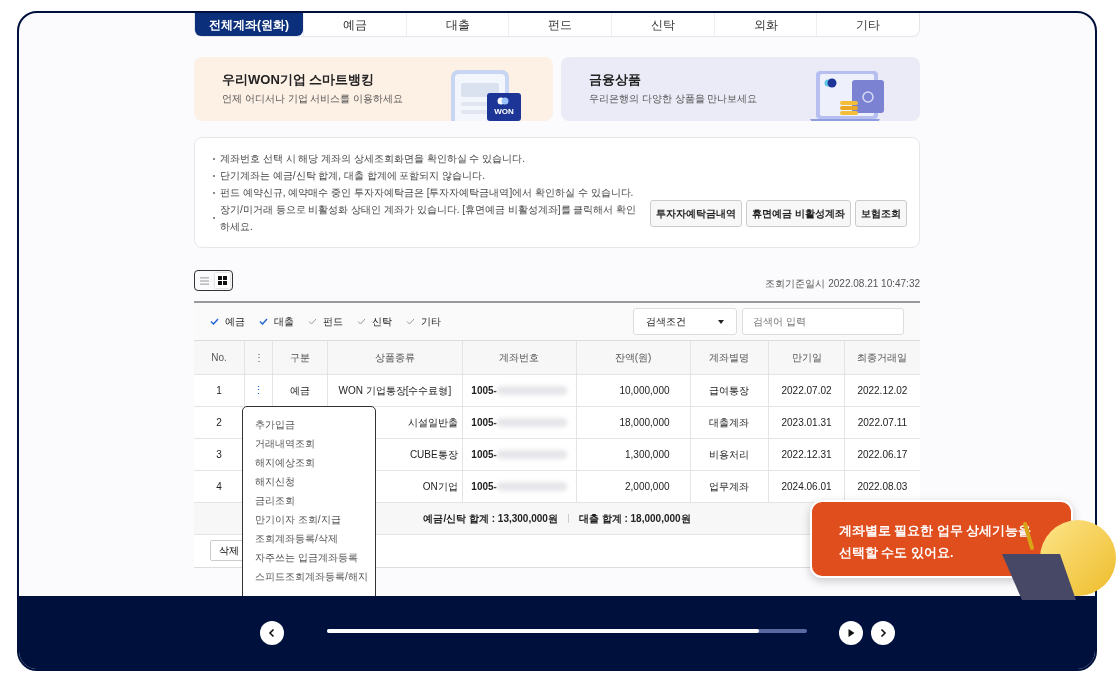  What do you see at coordinates (299, 79) in the screenshot?
I see `promo-title: 우리WON기업 스마트뱅킹` at bounding box center [299, 79].